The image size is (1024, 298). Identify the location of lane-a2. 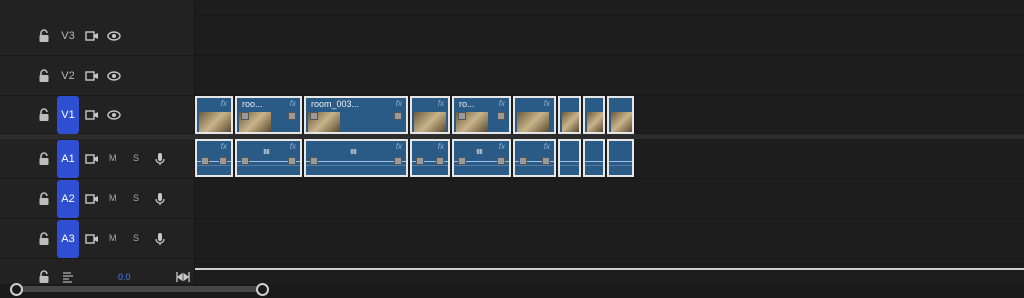
(609, 199).